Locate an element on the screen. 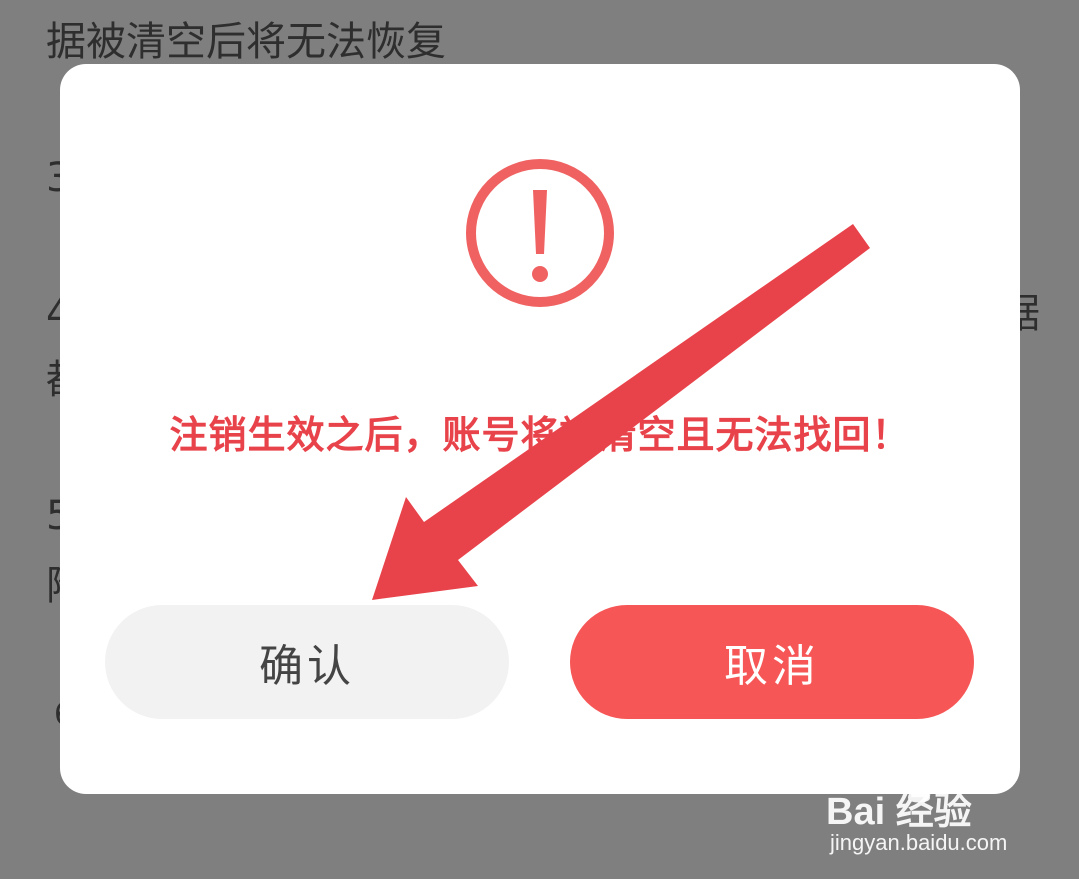 This screenshot has width=1079, height=879. confirm-button-label: 确认 is located at coordinates (307, 666).